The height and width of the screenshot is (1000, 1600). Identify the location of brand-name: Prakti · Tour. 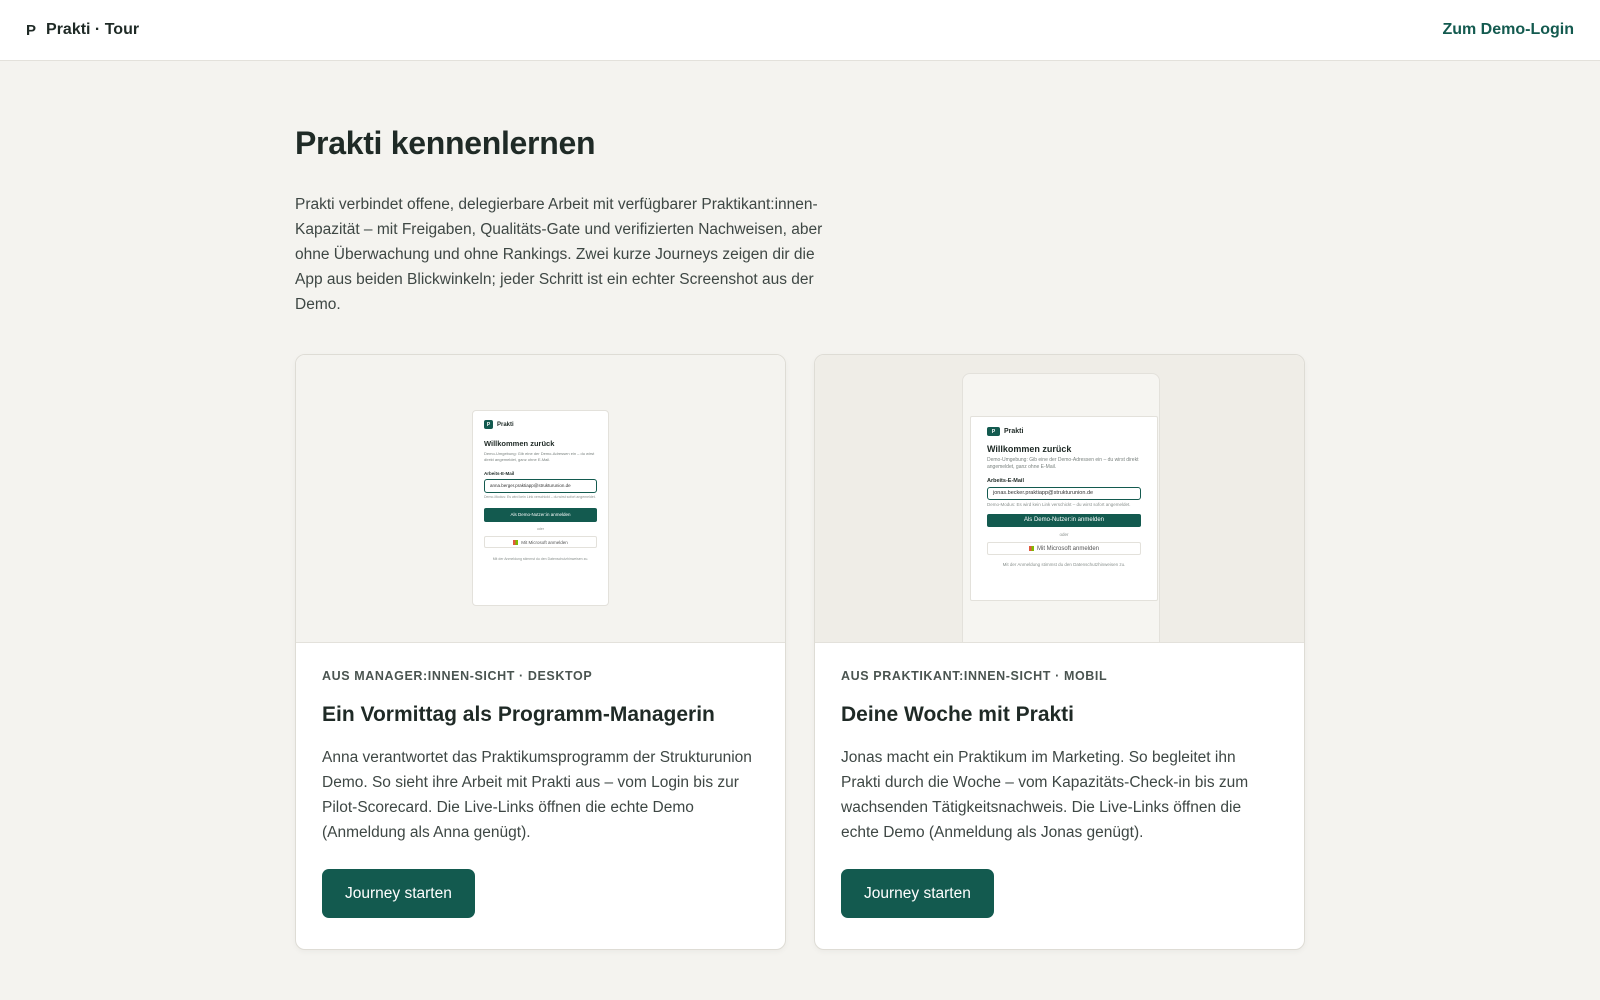
(93, 29).